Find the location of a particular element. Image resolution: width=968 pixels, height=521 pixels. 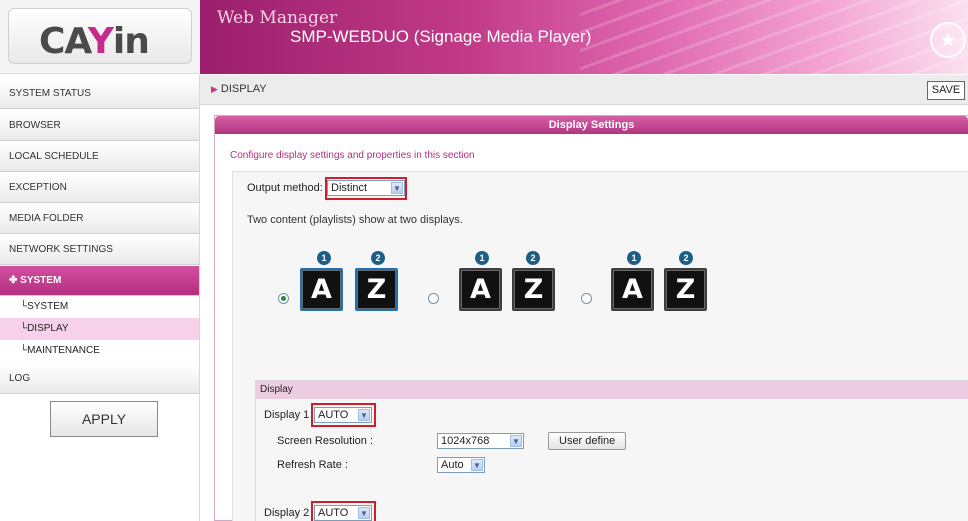

breadcrumb-bar: ▶ DISPLAY SAVE is located at coordinates (584, 90).